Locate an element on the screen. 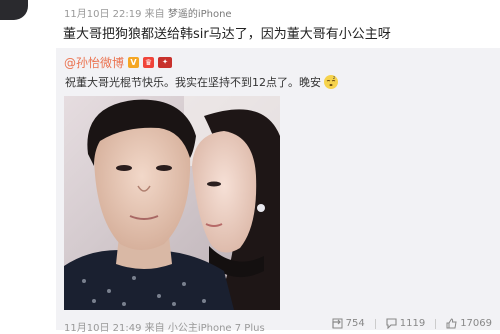 The height and width of the screenshot is (334, 500). repost-actions: 754 1119 17069 is located at coordinates (407, 323).